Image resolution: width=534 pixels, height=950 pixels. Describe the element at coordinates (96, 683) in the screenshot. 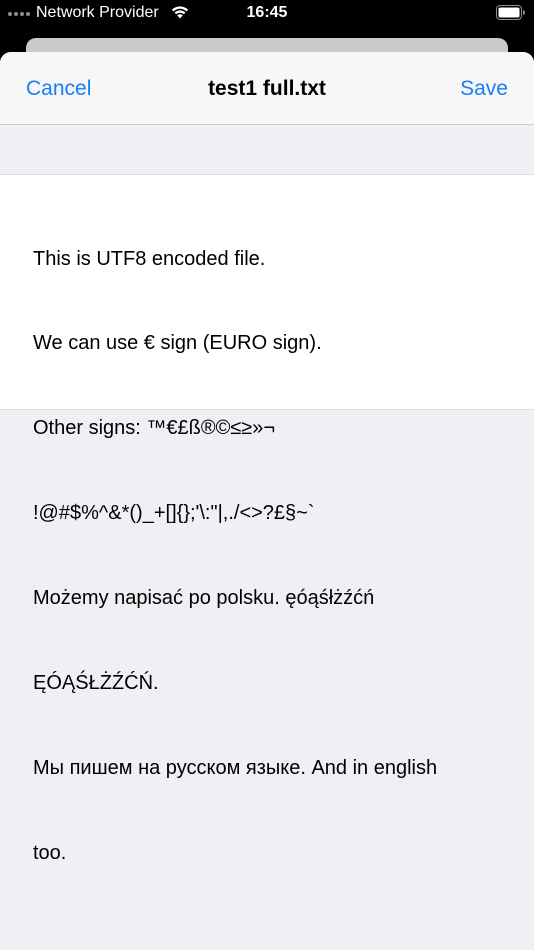

I see `text-line: ĘÓĄŚŁŻŹĆŃ.` at that location.